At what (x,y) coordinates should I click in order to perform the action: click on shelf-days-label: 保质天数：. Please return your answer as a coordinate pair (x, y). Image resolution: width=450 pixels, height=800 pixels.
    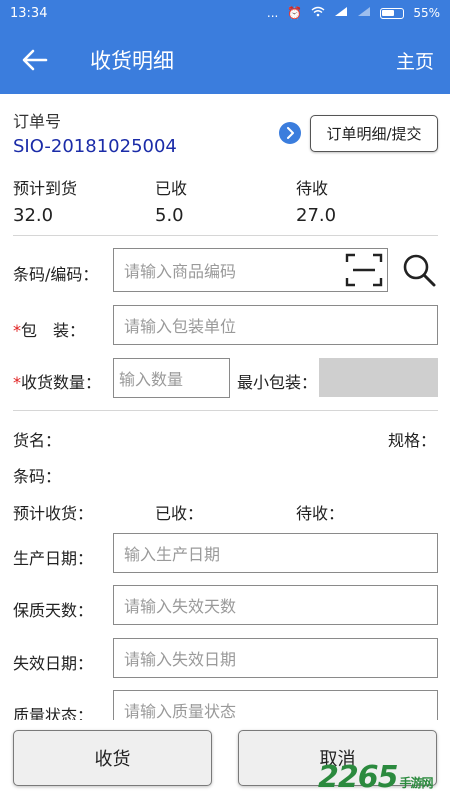
    Looking at the image, I should click on (53, 610).